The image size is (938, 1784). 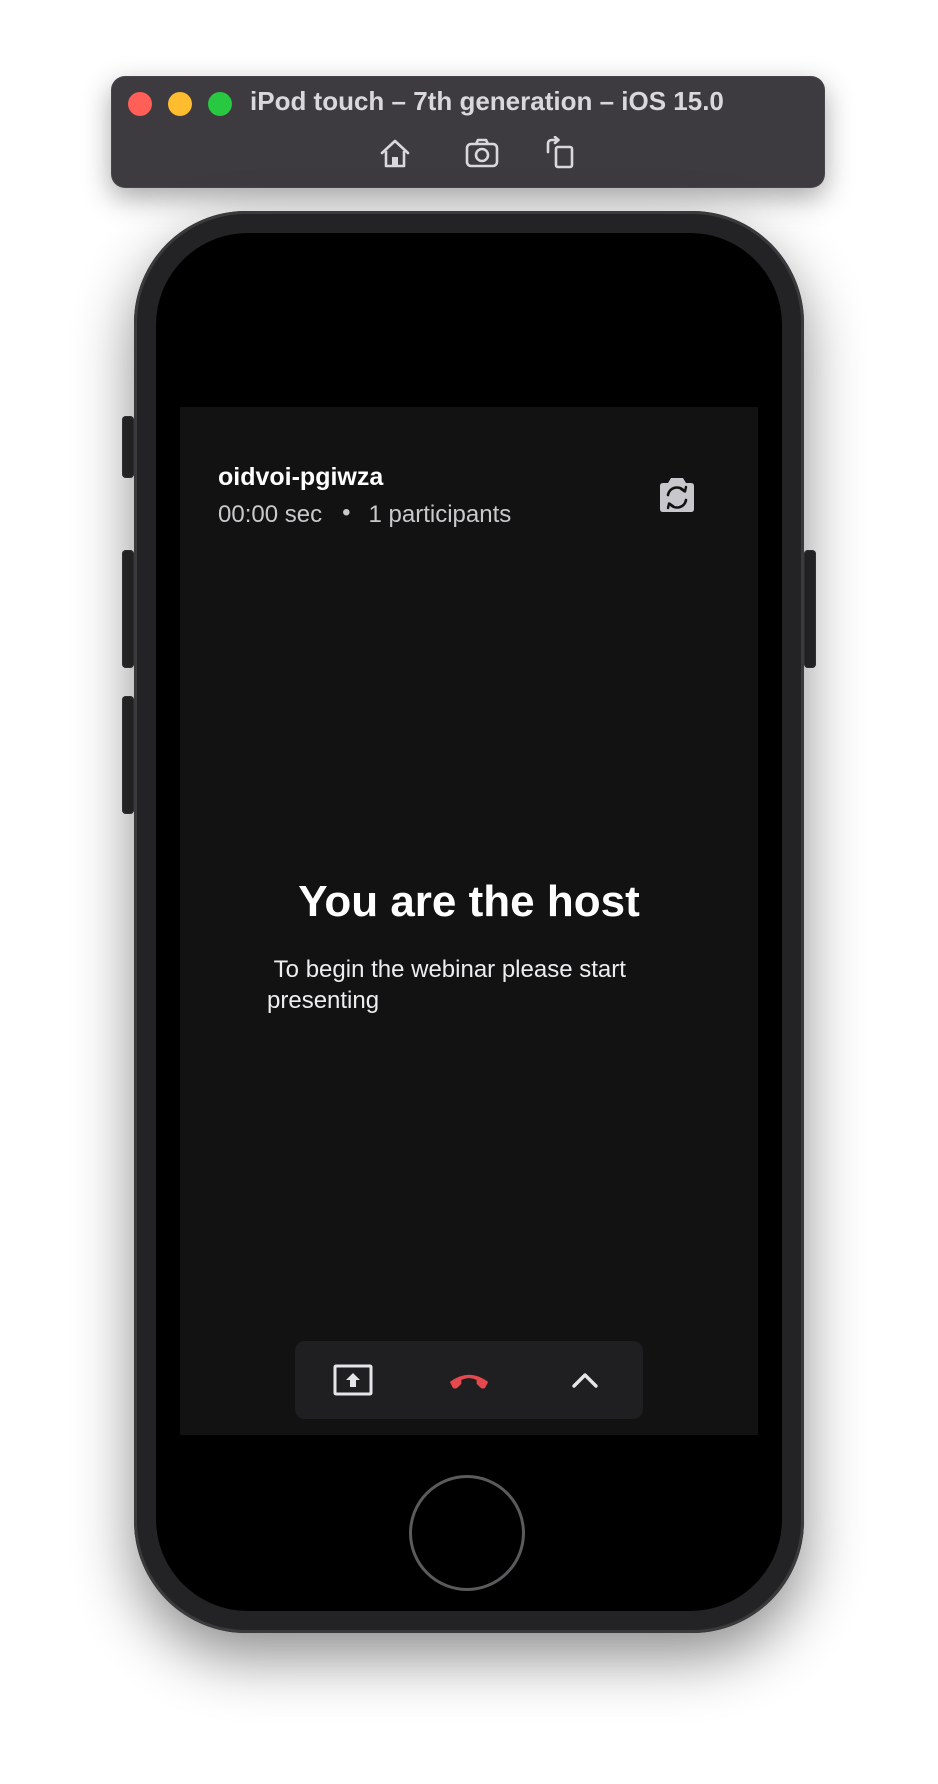 I want to click on end-call-button, so click(x=469, y=1380).